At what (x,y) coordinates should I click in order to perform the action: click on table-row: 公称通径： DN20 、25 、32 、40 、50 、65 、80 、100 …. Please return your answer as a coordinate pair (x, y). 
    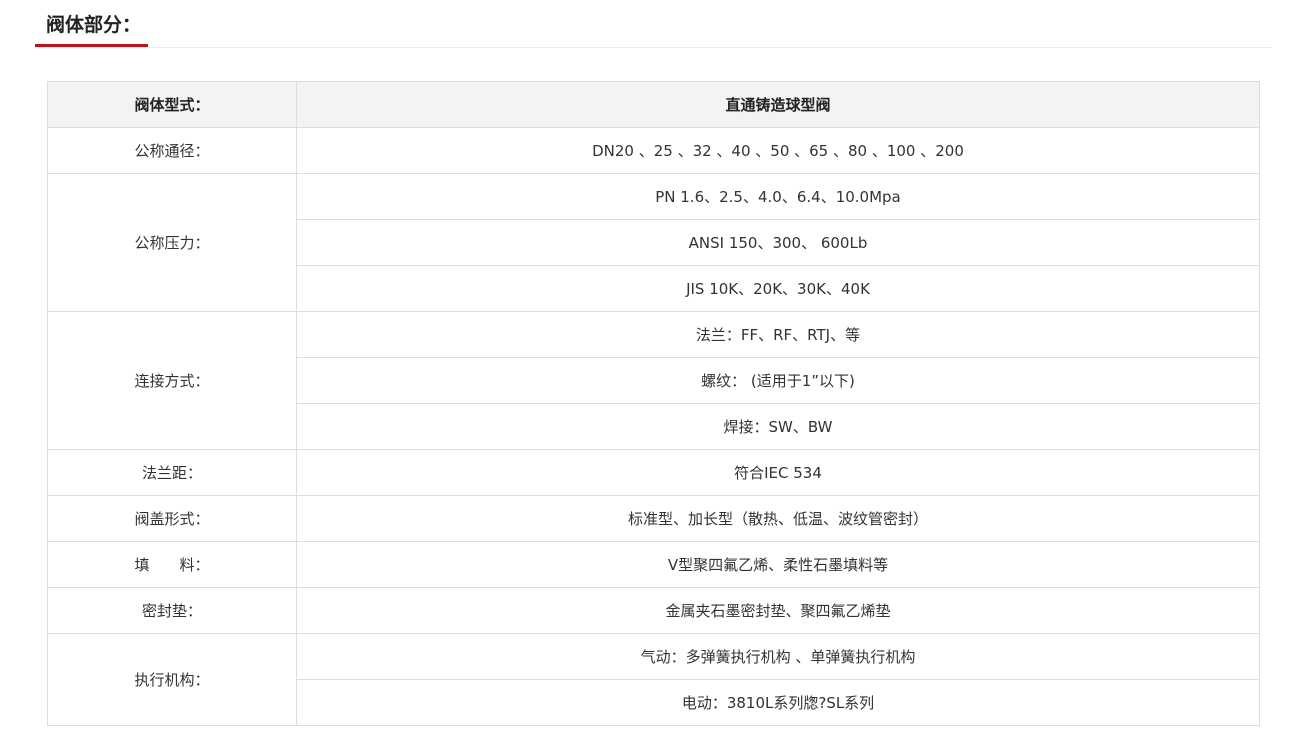
    Looking at the image, I should click on (653, 150).